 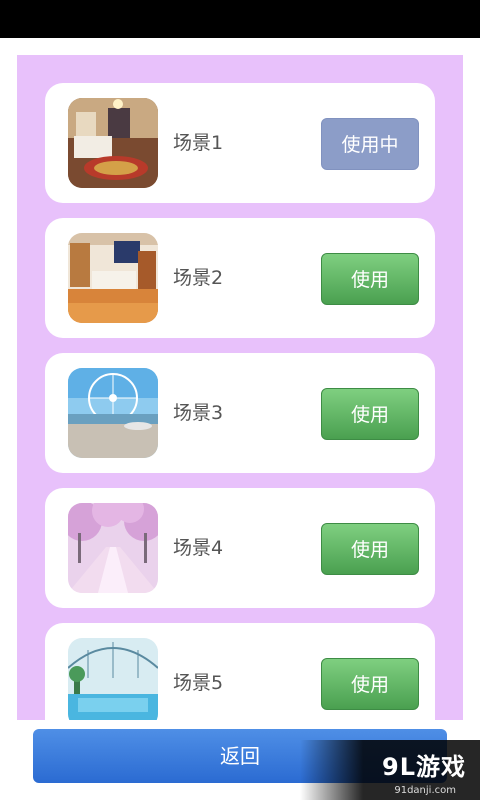 What do you see at coordinates (240, 413) in the screenshot?
I see `scene-card-3: 场景3 使用` at bounding box center [240, 413].